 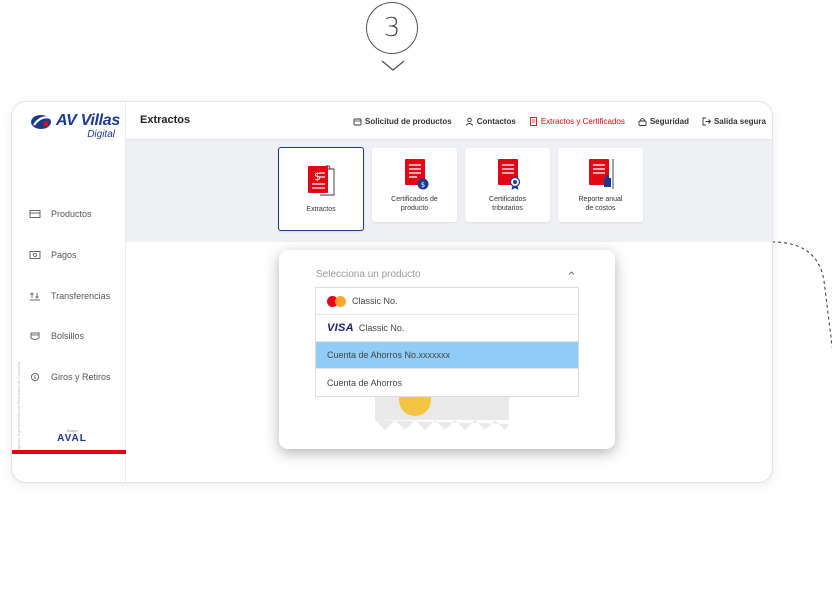 I want to click on step-number-label: 3, so click(x=392, y=28).